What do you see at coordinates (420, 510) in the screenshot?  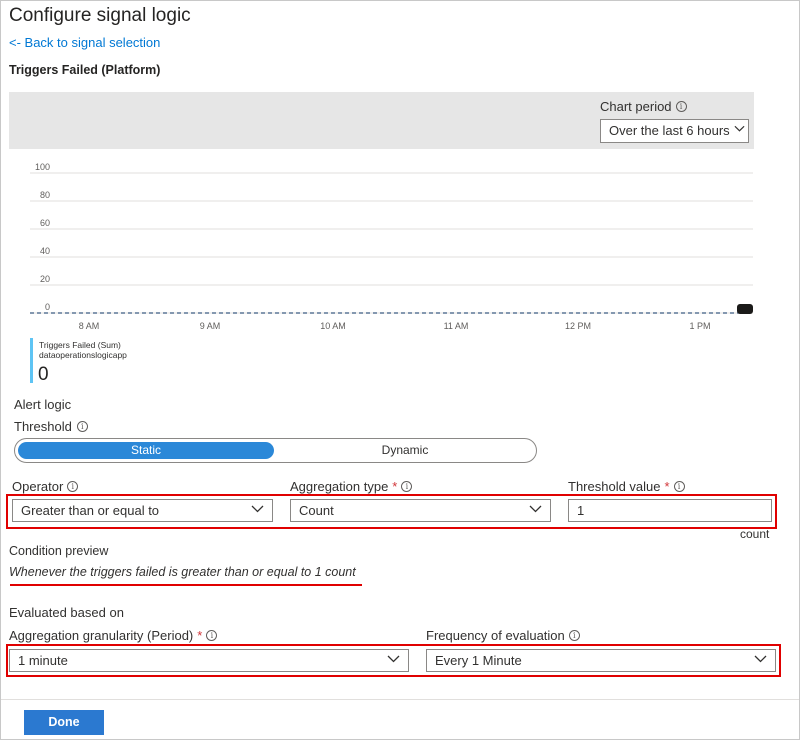 I see `aggregation-type-select: Count` at bounding box center [420, 510].